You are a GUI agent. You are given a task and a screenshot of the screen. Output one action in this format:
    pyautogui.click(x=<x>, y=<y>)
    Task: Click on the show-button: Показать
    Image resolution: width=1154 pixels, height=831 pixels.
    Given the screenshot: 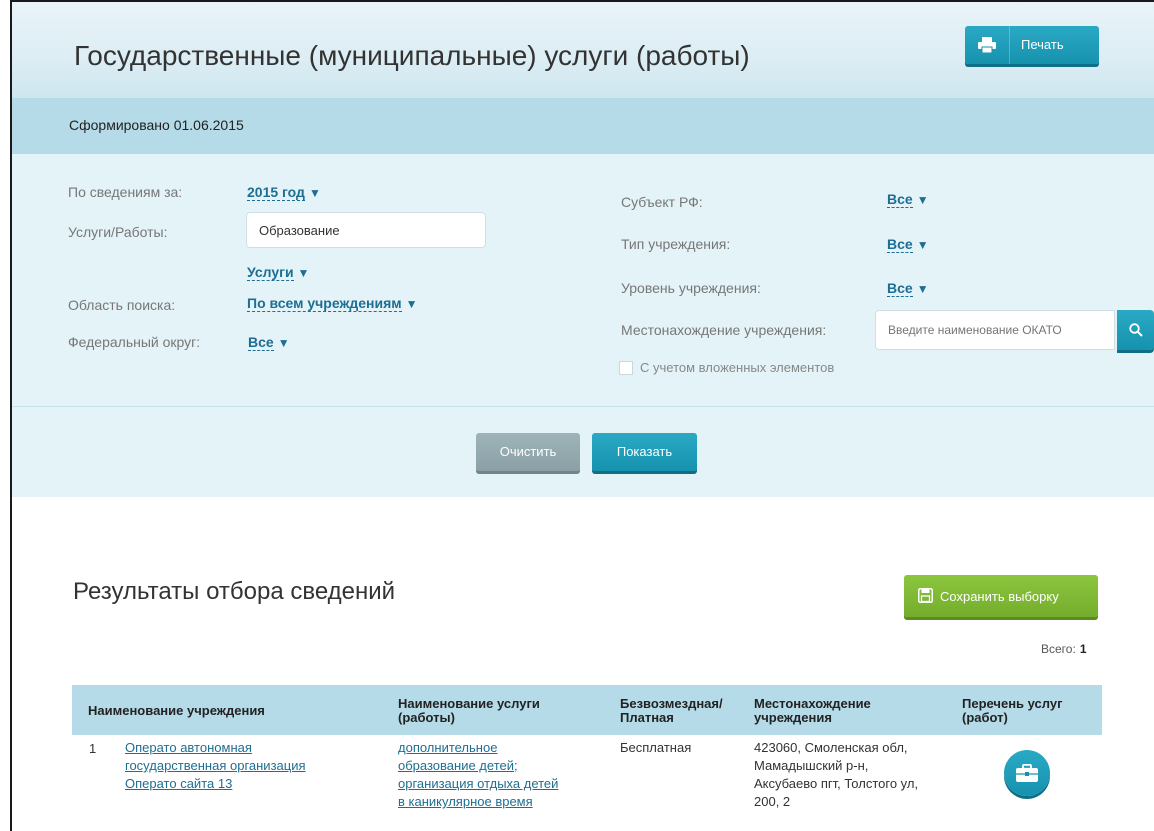 What is the action you would take?
    pyautogui.click(x=644, y=452)
    